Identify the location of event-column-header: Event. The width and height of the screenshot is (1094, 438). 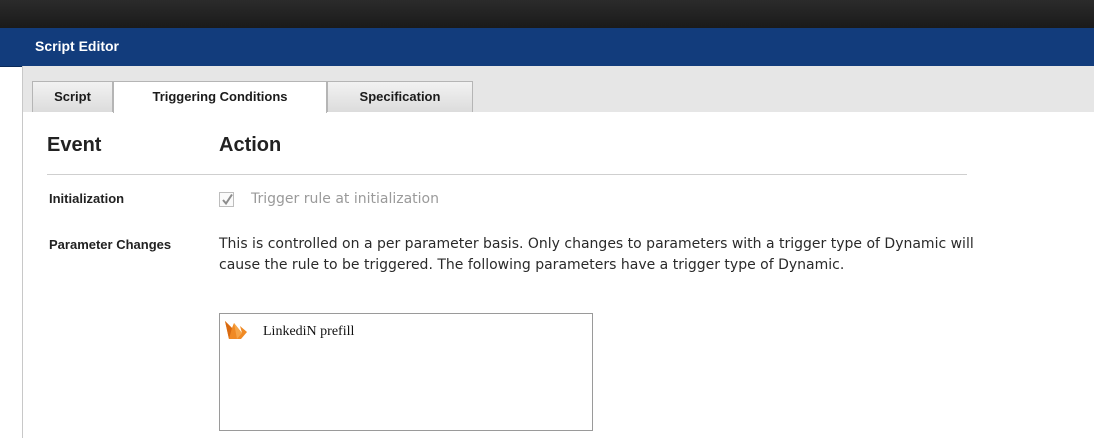
(74, 145).